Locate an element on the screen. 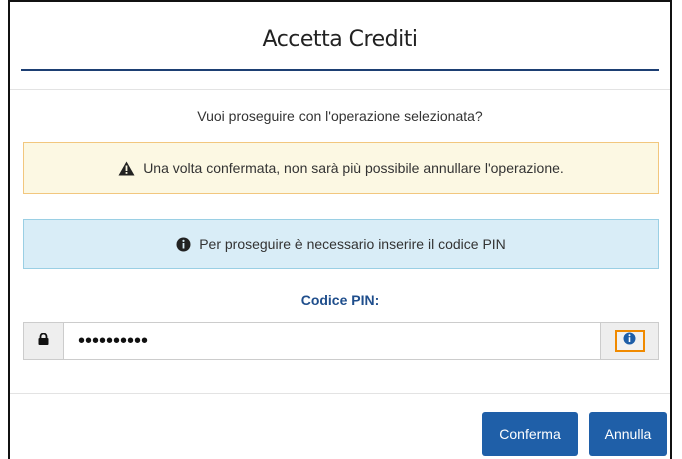  lock-addon is located at coordinates (43, 341).